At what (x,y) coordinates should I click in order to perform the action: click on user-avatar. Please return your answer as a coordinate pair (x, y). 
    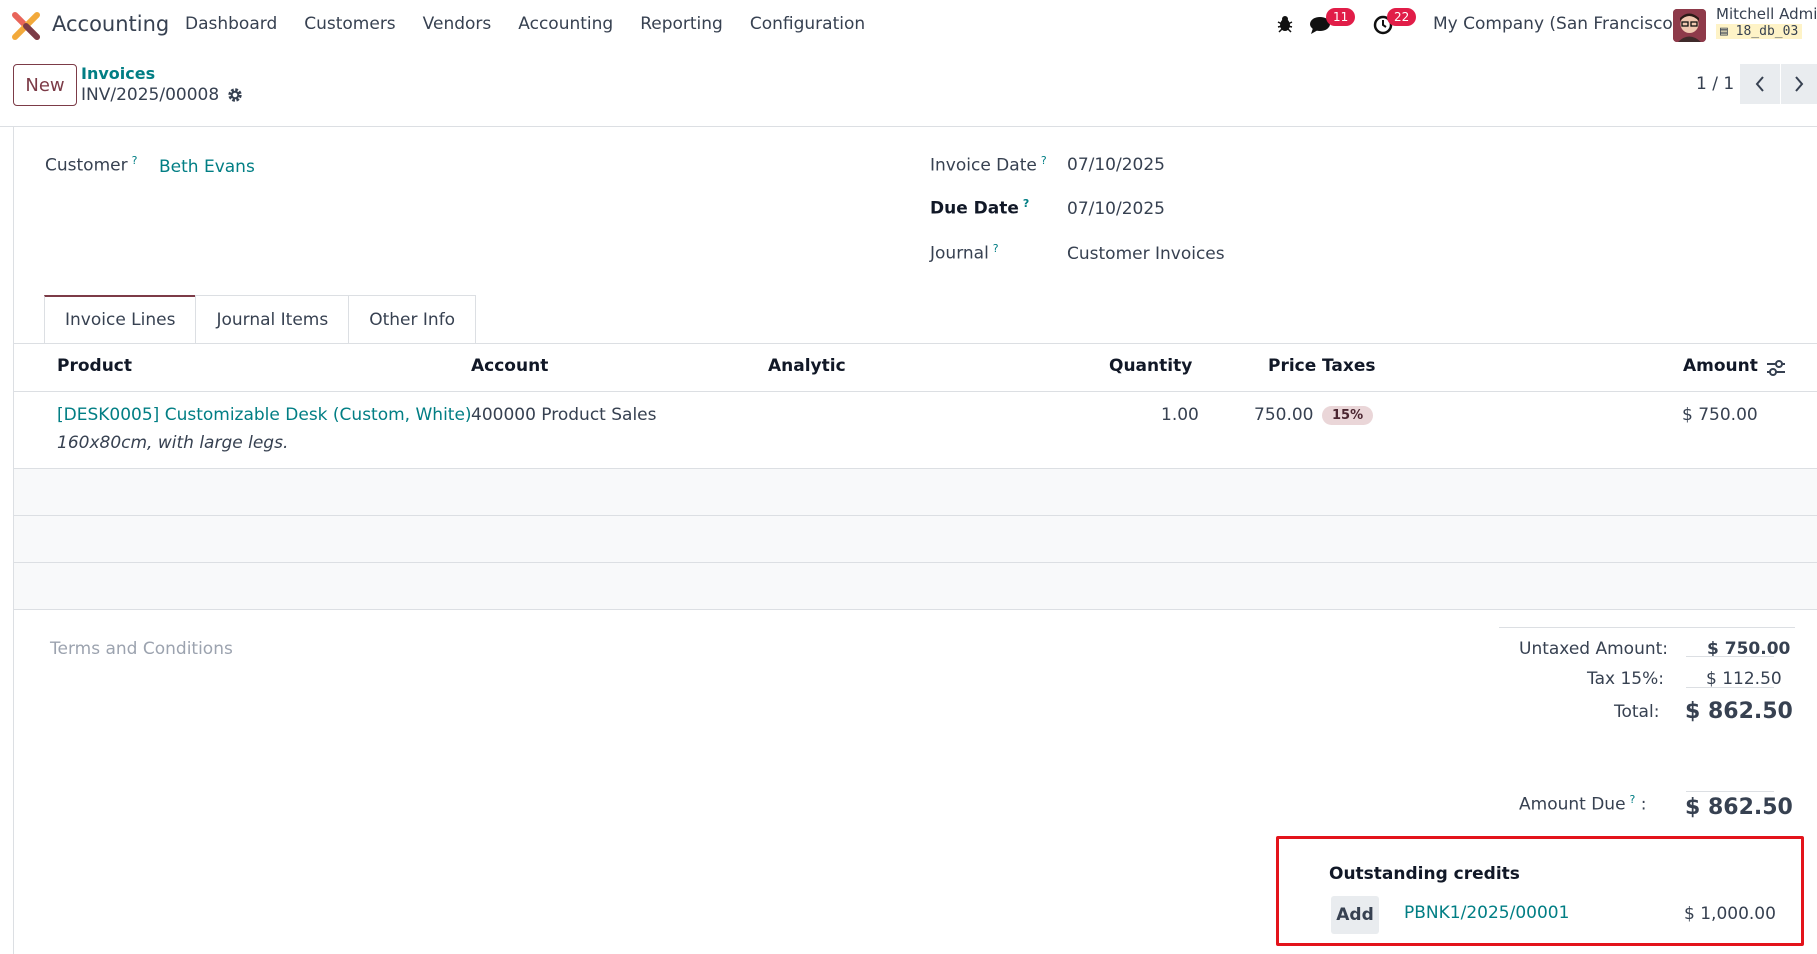
    Looking at the image, I should click on (1689, 25).